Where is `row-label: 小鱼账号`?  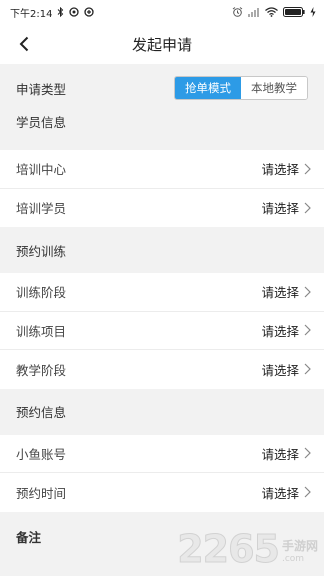
row-label: 小鱼账号 is located at coordinates (41, 454).